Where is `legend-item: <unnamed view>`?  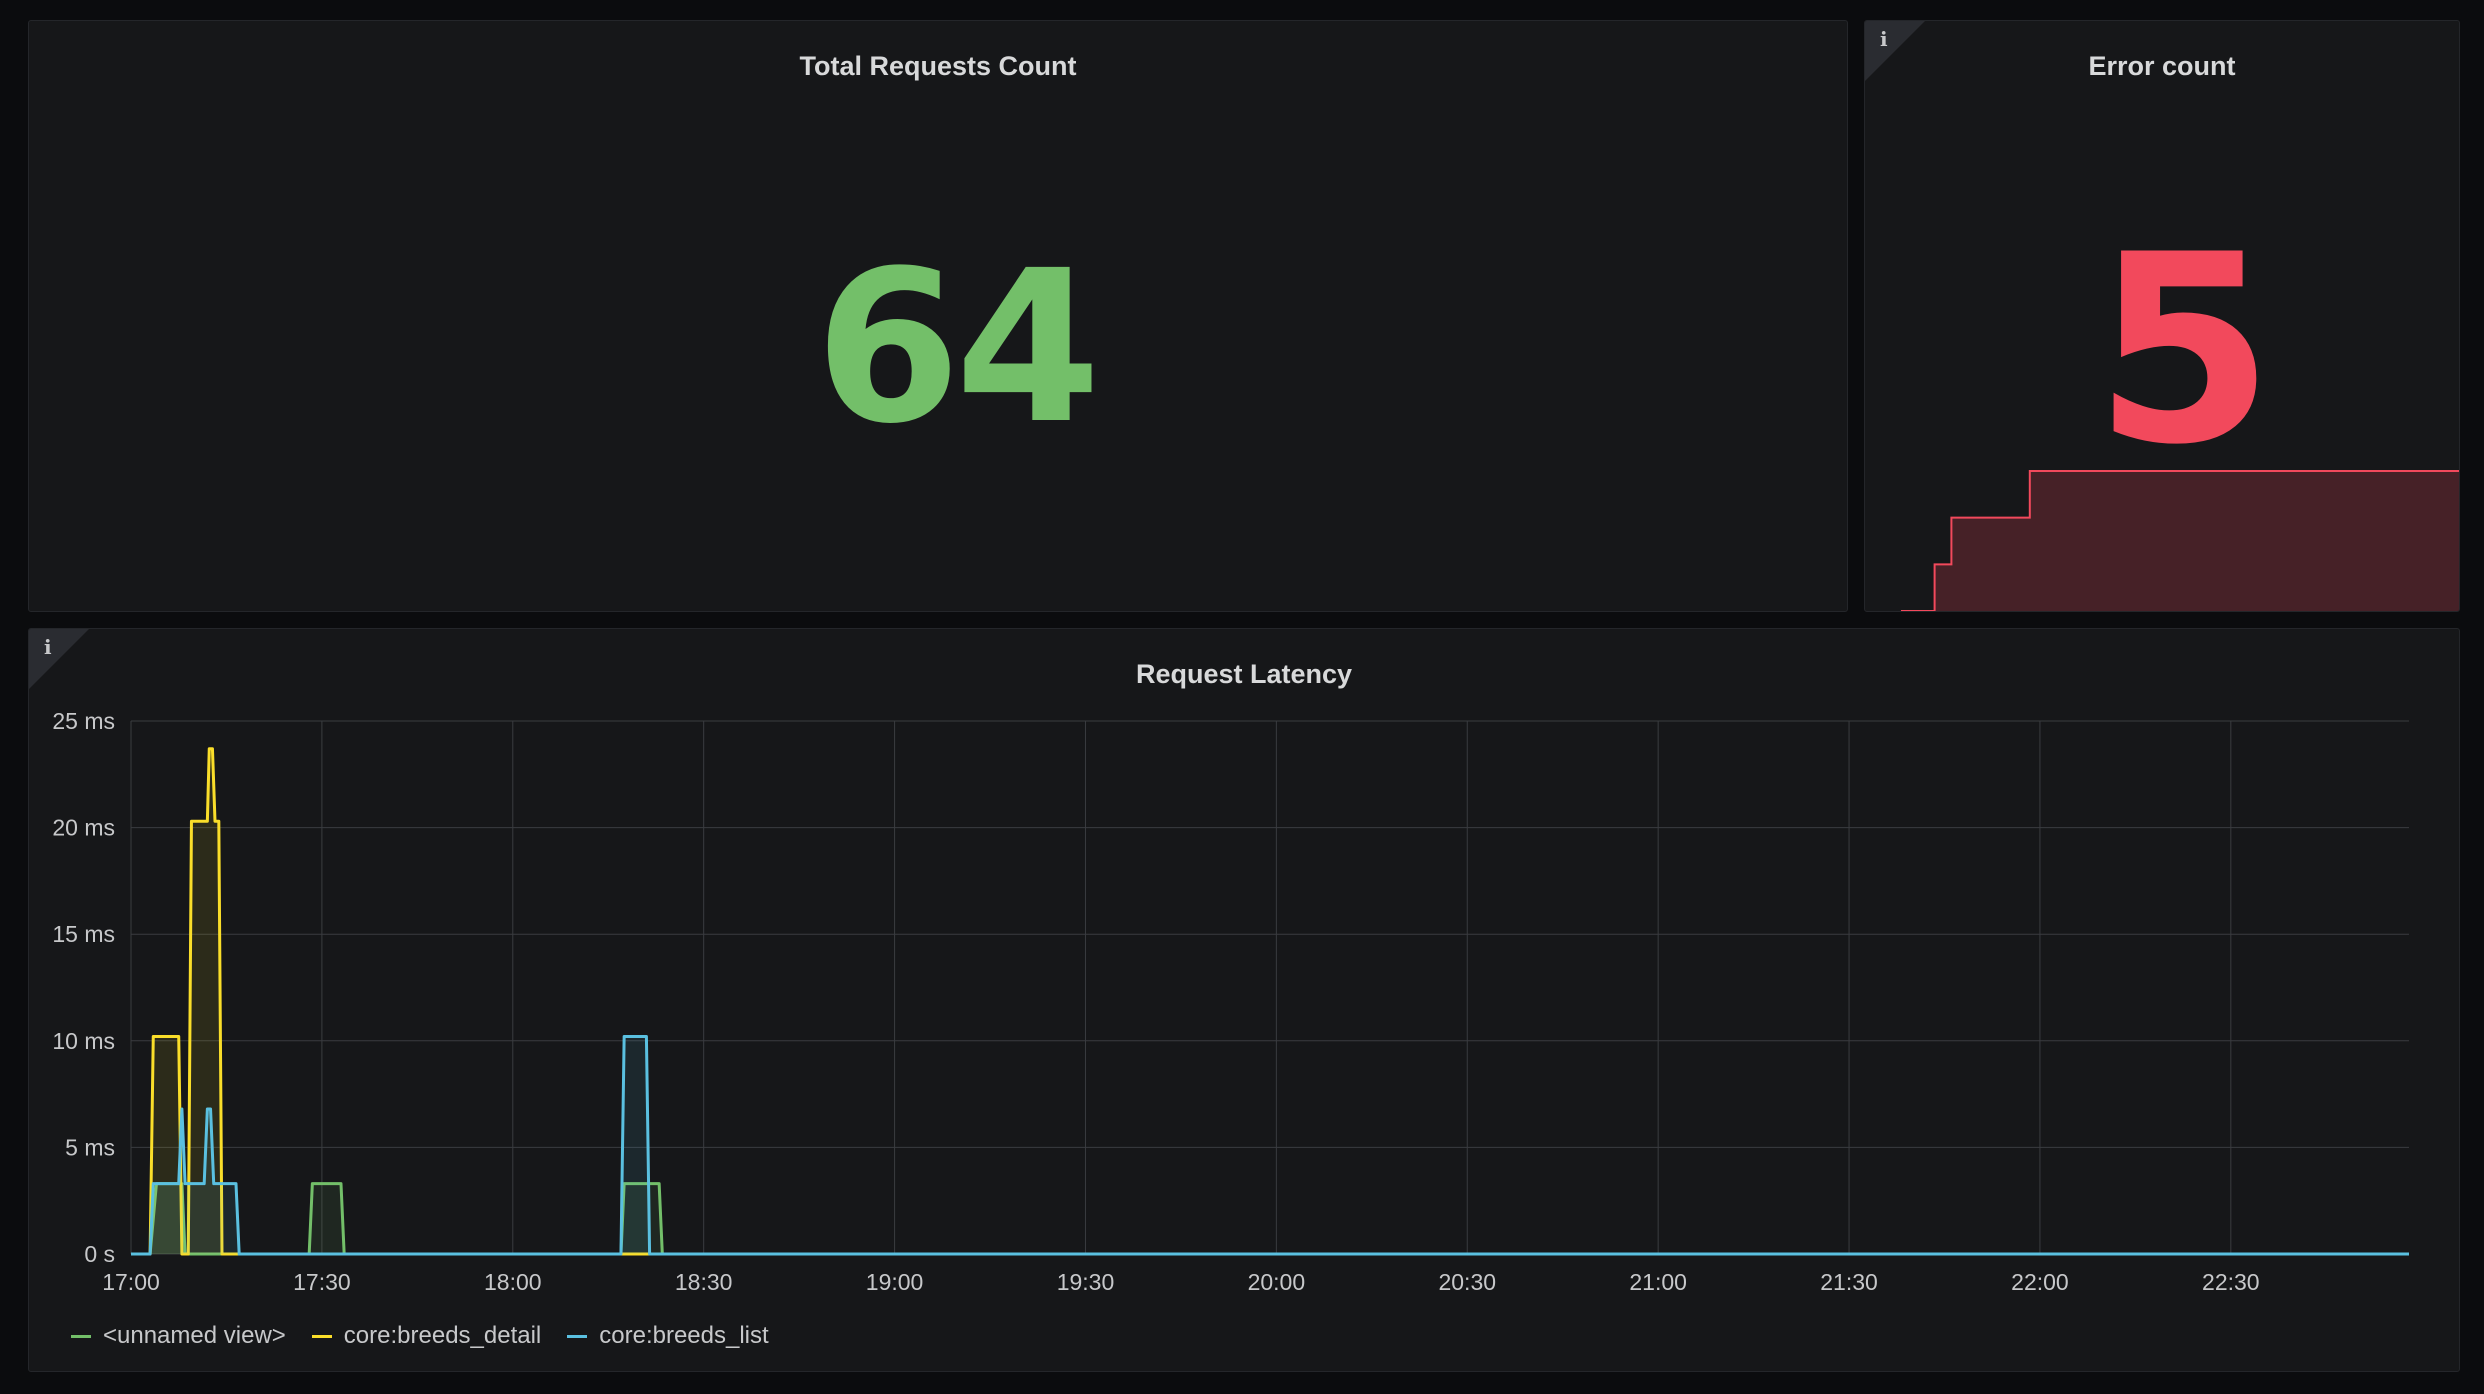 legend-item: <unnamed view> is located at coordinates (178, 1336).